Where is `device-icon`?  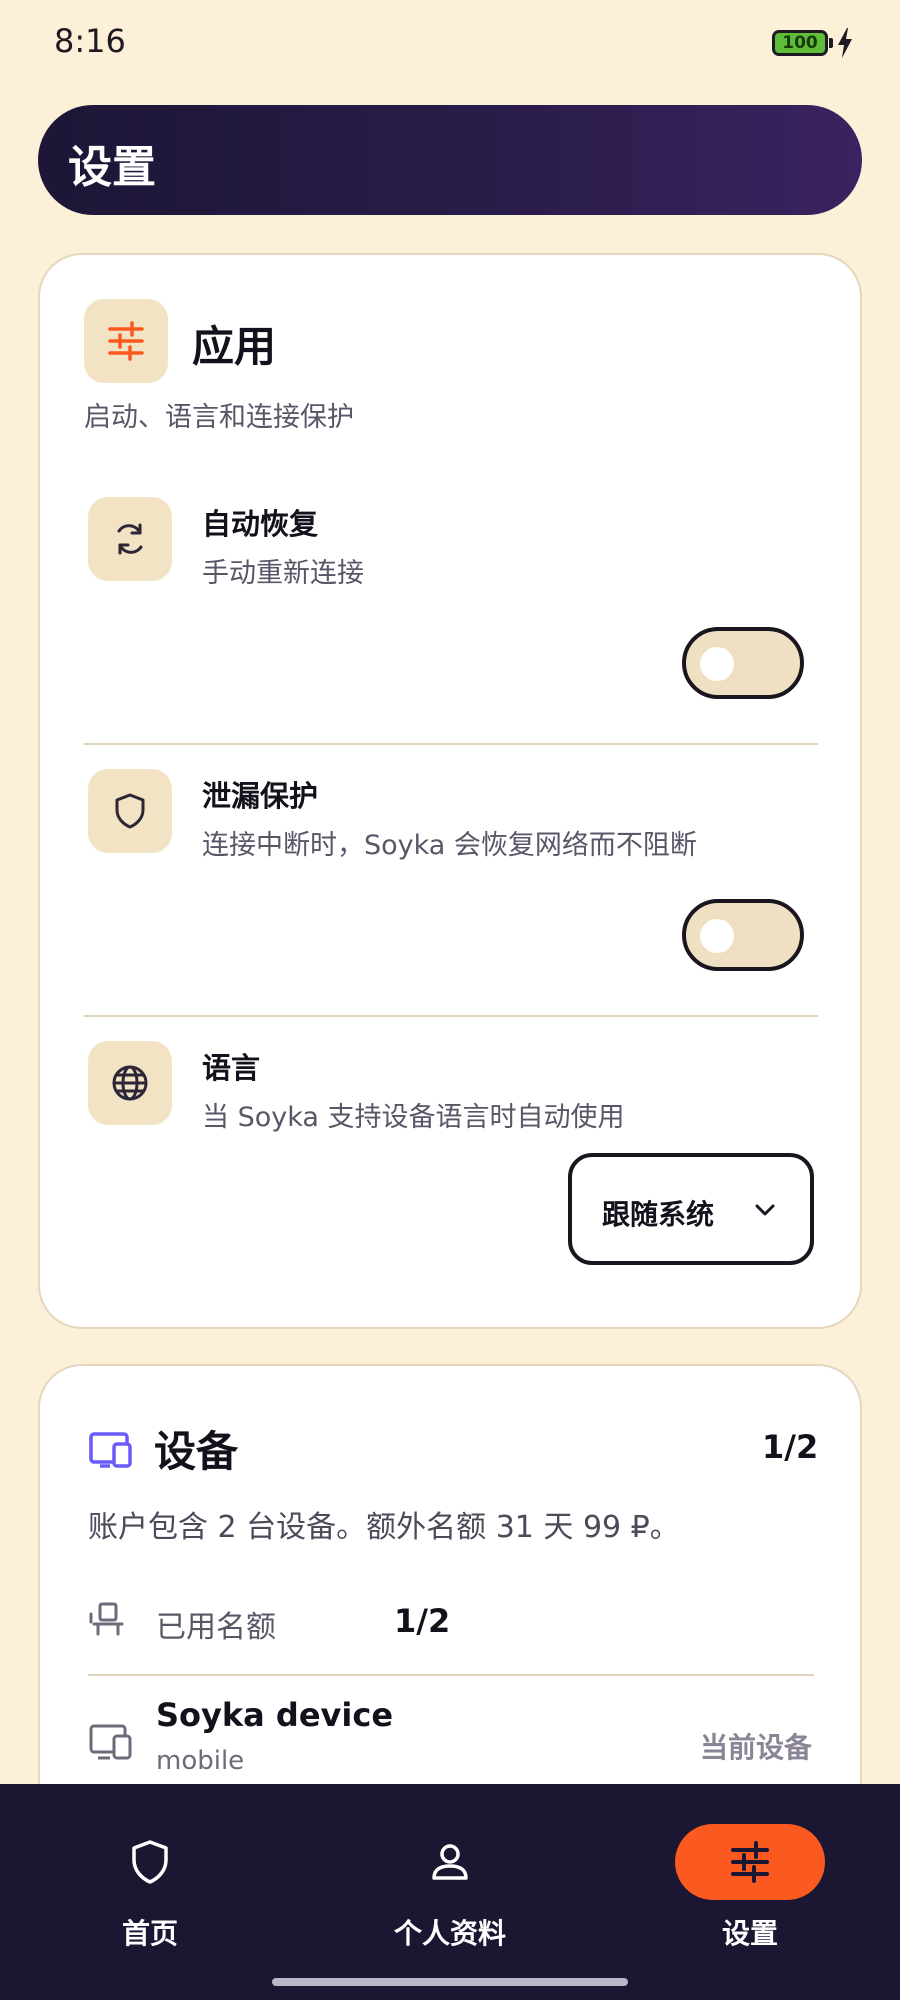 device-icon is located at coordinates (110, 1742).